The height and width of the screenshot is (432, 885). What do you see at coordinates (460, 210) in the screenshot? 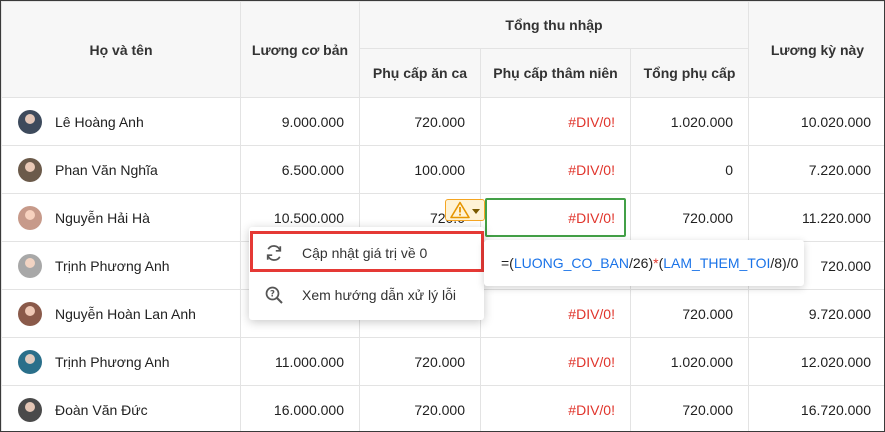
I see `warning-icon` at bounding box center [460, 210].